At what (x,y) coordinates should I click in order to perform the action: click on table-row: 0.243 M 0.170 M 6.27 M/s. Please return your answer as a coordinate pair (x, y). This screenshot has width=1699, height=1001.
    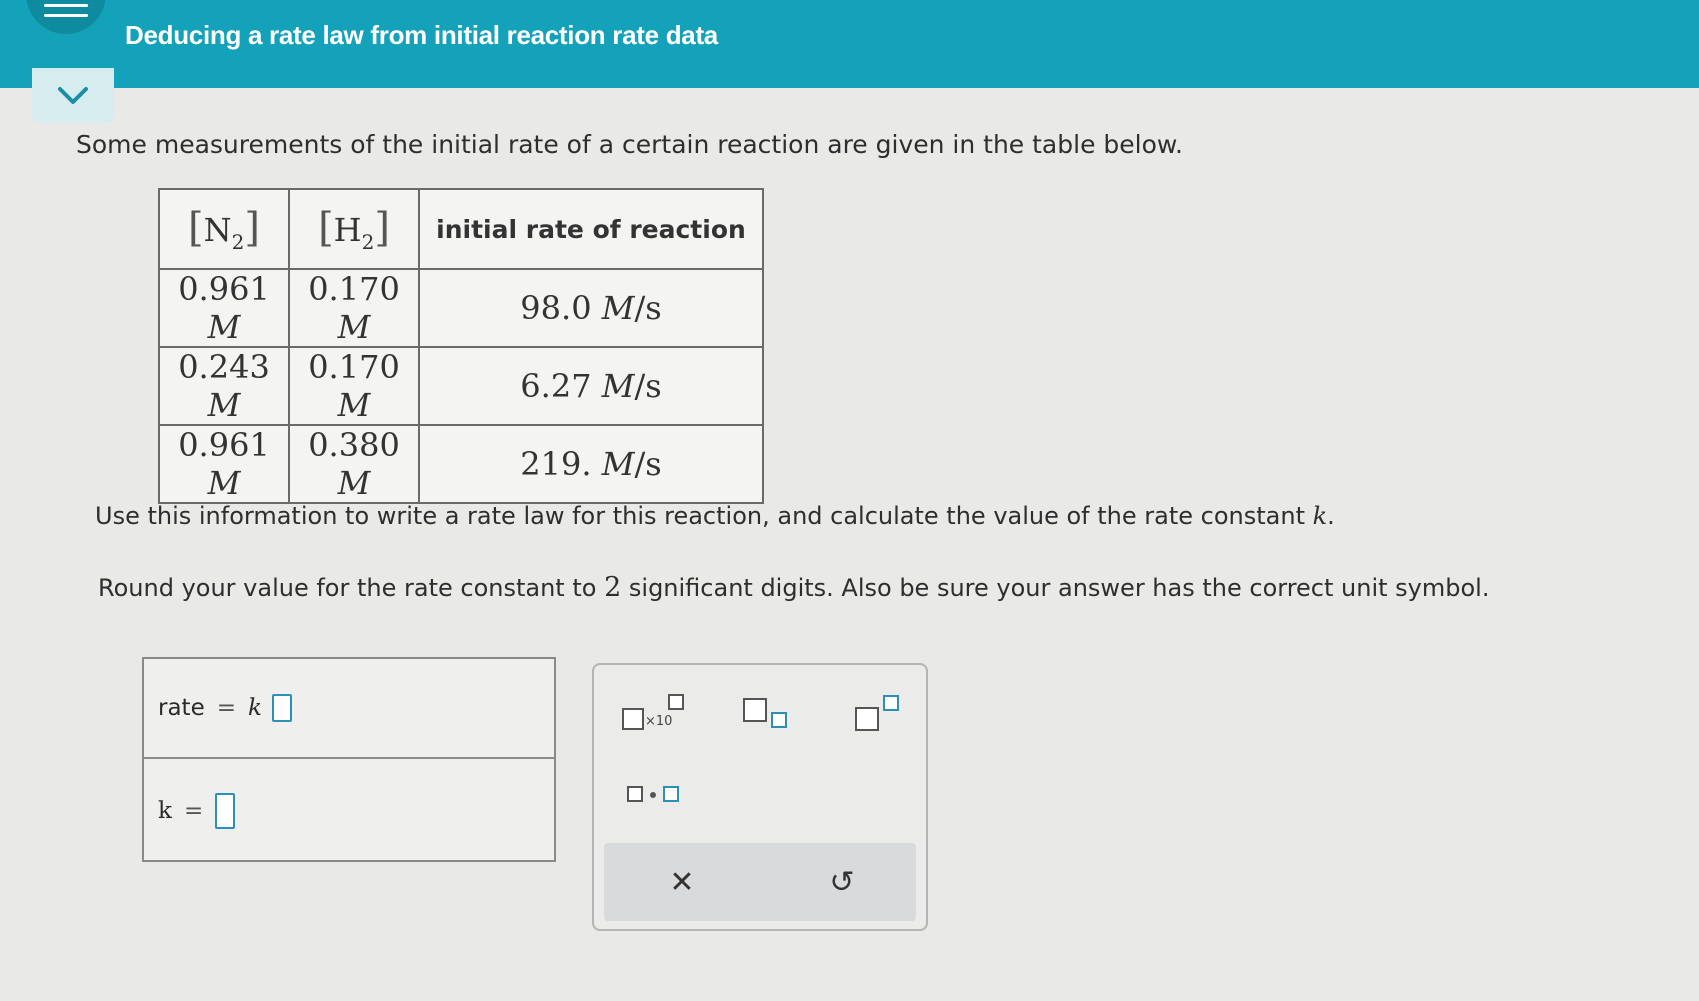
    Looking at the image, I should click on (461, 386).